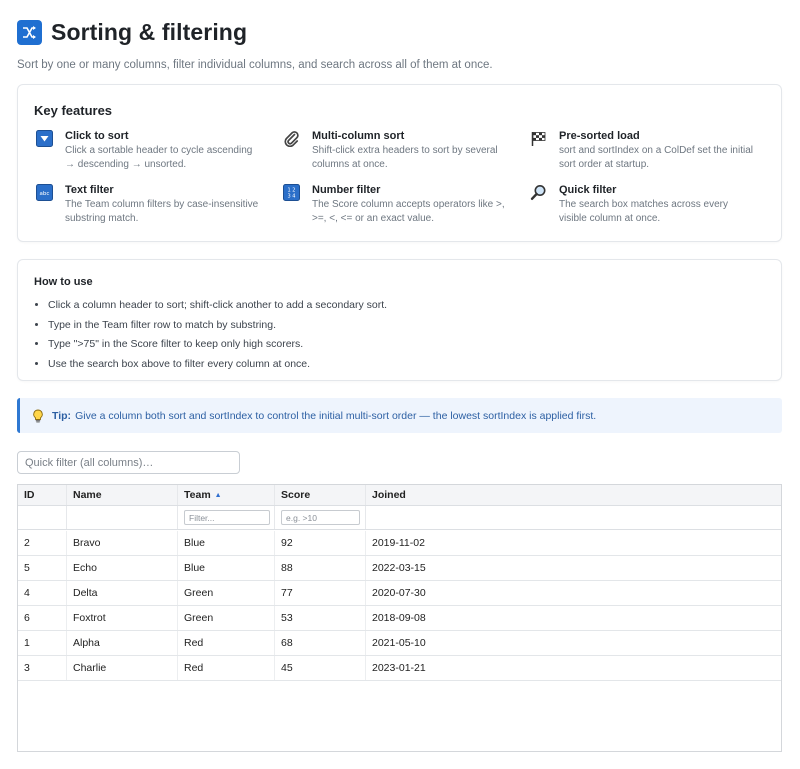 The width and height of the screenshot is (800, 769). I want to click on magnifier-icon, so click(538, 192).